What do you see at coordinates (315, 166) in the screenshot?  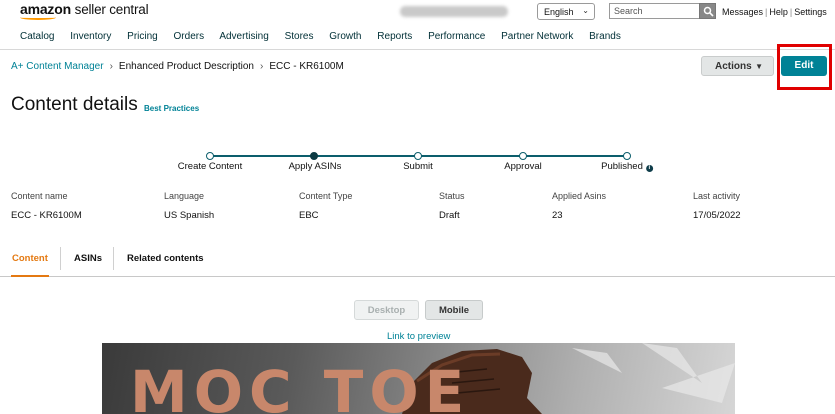 I see `step-label-apply-asins: Apply ASINs` at bounding box center [315, 166].